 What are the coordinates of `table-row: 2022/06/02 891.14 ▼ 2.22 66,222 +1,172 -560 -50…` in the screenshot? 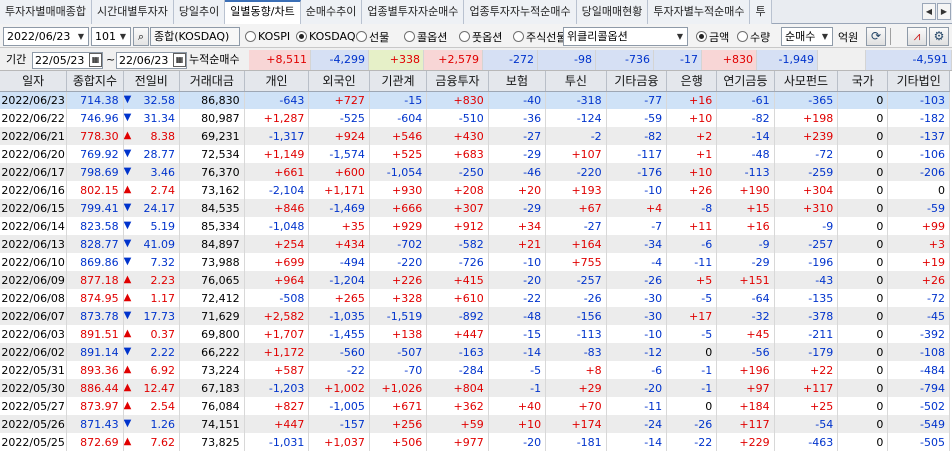 It's located at (475, 352).